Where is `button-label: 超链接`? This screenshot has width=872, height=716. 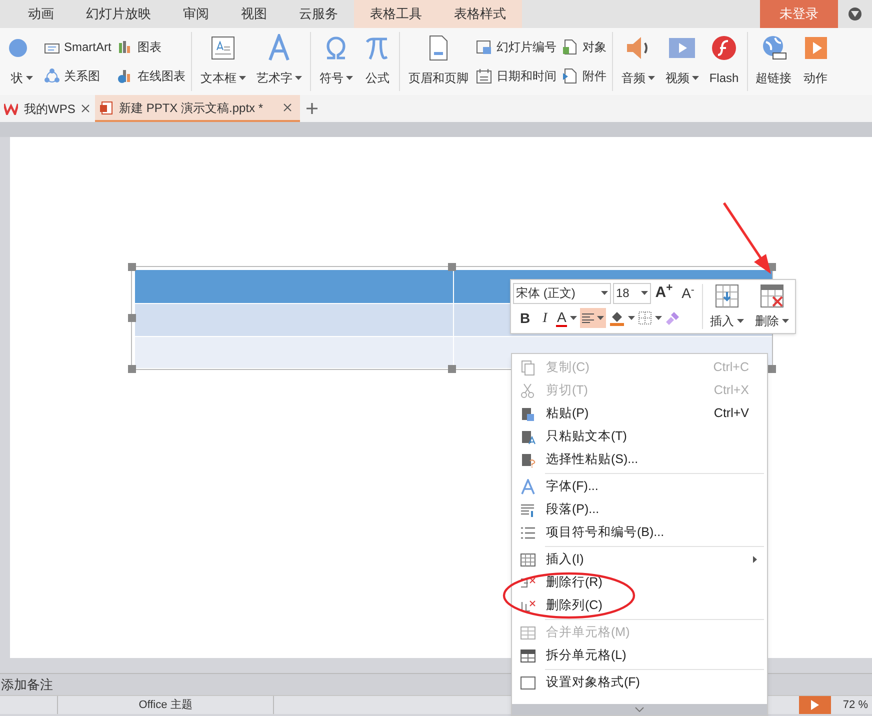 button-label: 超链接 is located at coordinates (774, 78).